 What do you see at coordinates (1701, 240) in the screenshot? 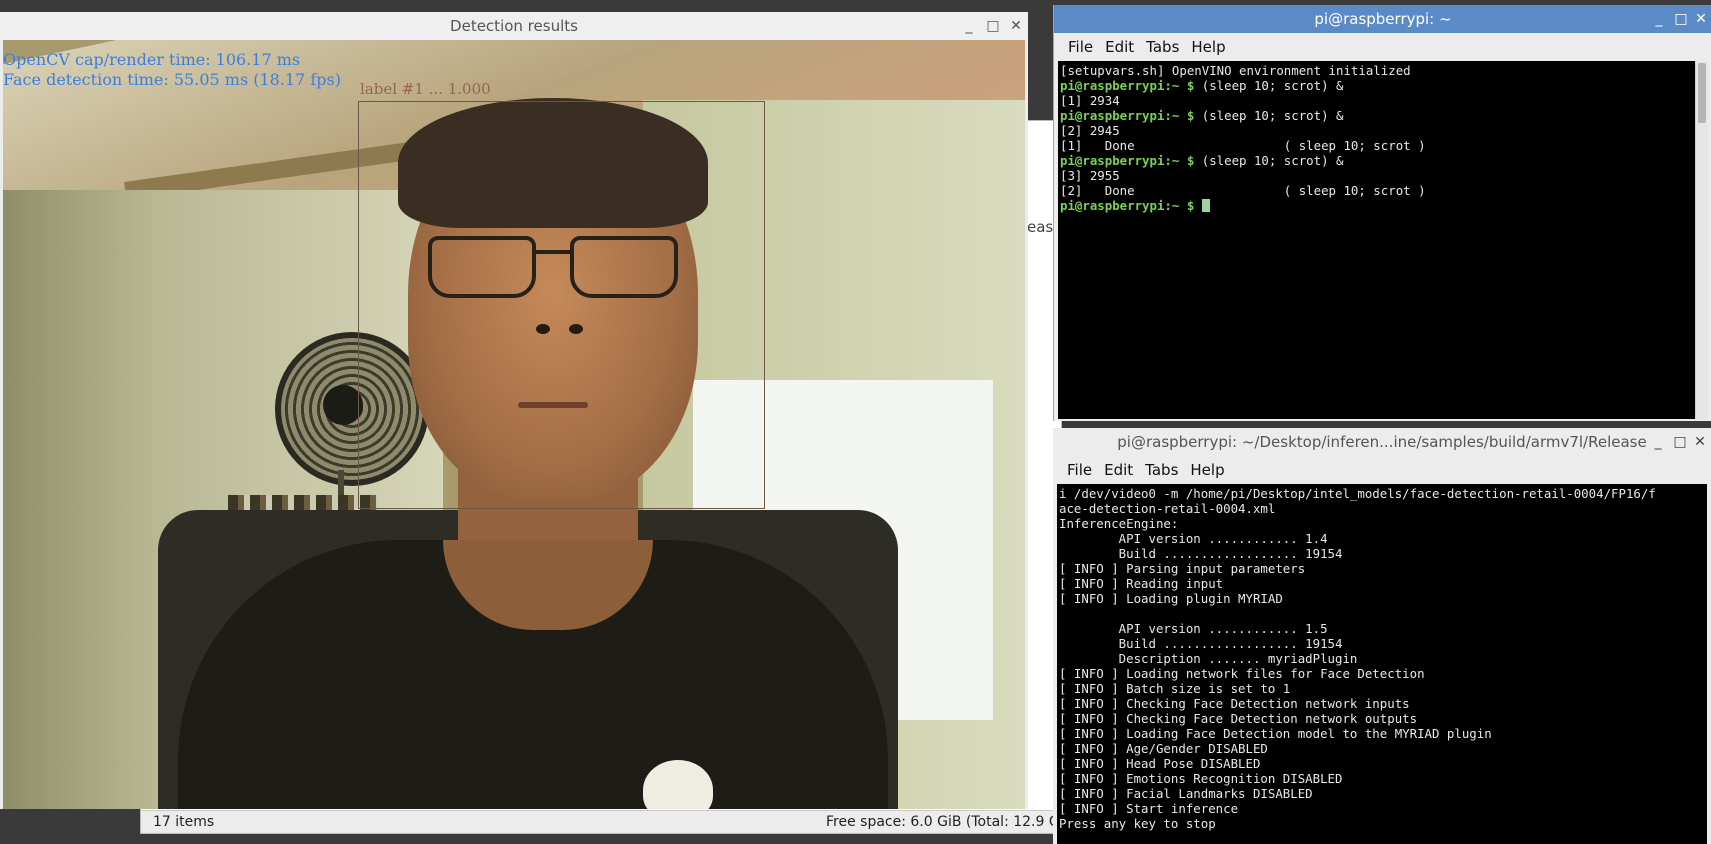
I see `scrollbar` at bounding box center [1701, 240].